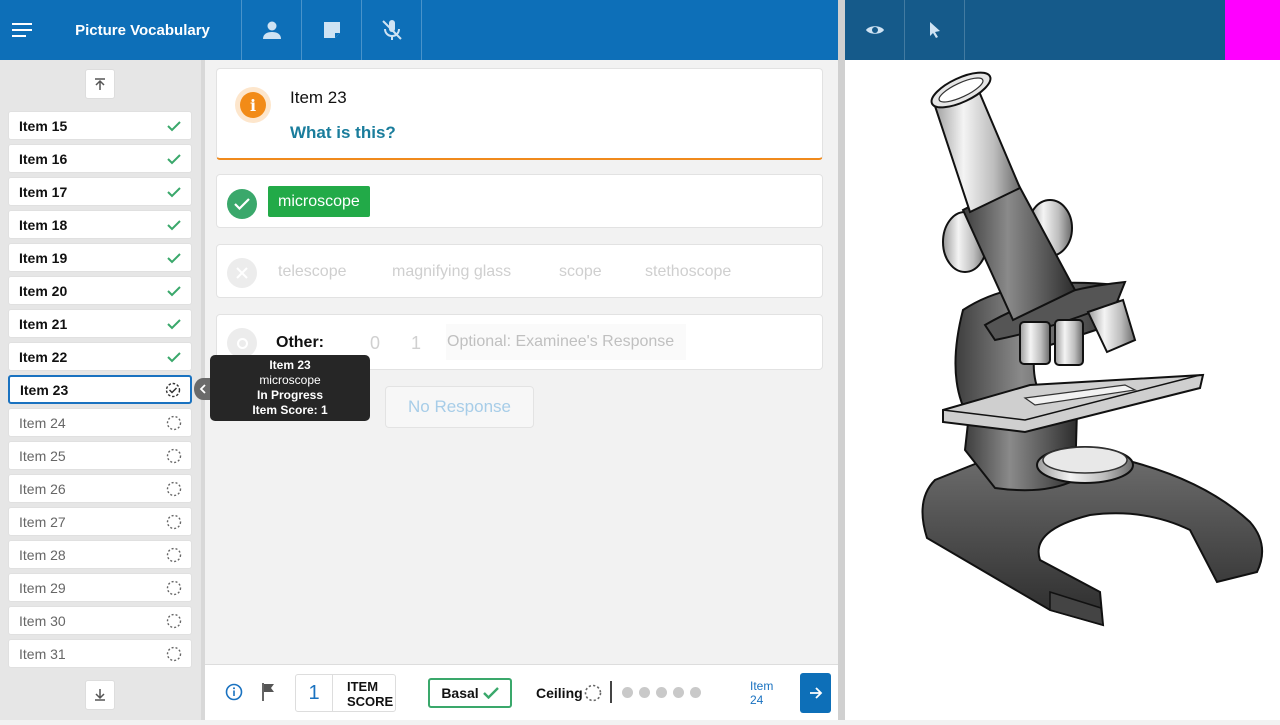 The width and height of the screenshot is (1280, 725). What do you see at coordinates (519, 201) in the screenshot?
I see `correct-answer-row: microscope` at bounding box center [519, 201].